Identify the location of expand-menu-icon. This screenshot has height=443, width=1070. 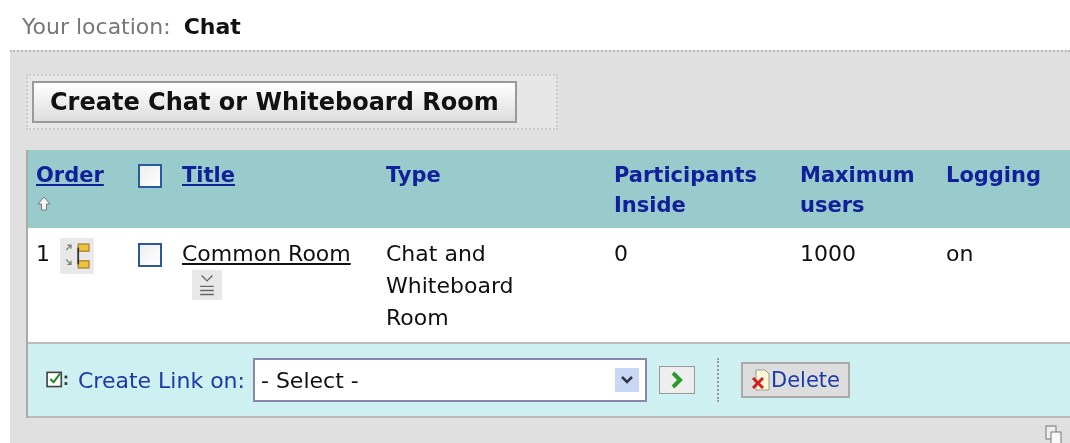
(207, 285).